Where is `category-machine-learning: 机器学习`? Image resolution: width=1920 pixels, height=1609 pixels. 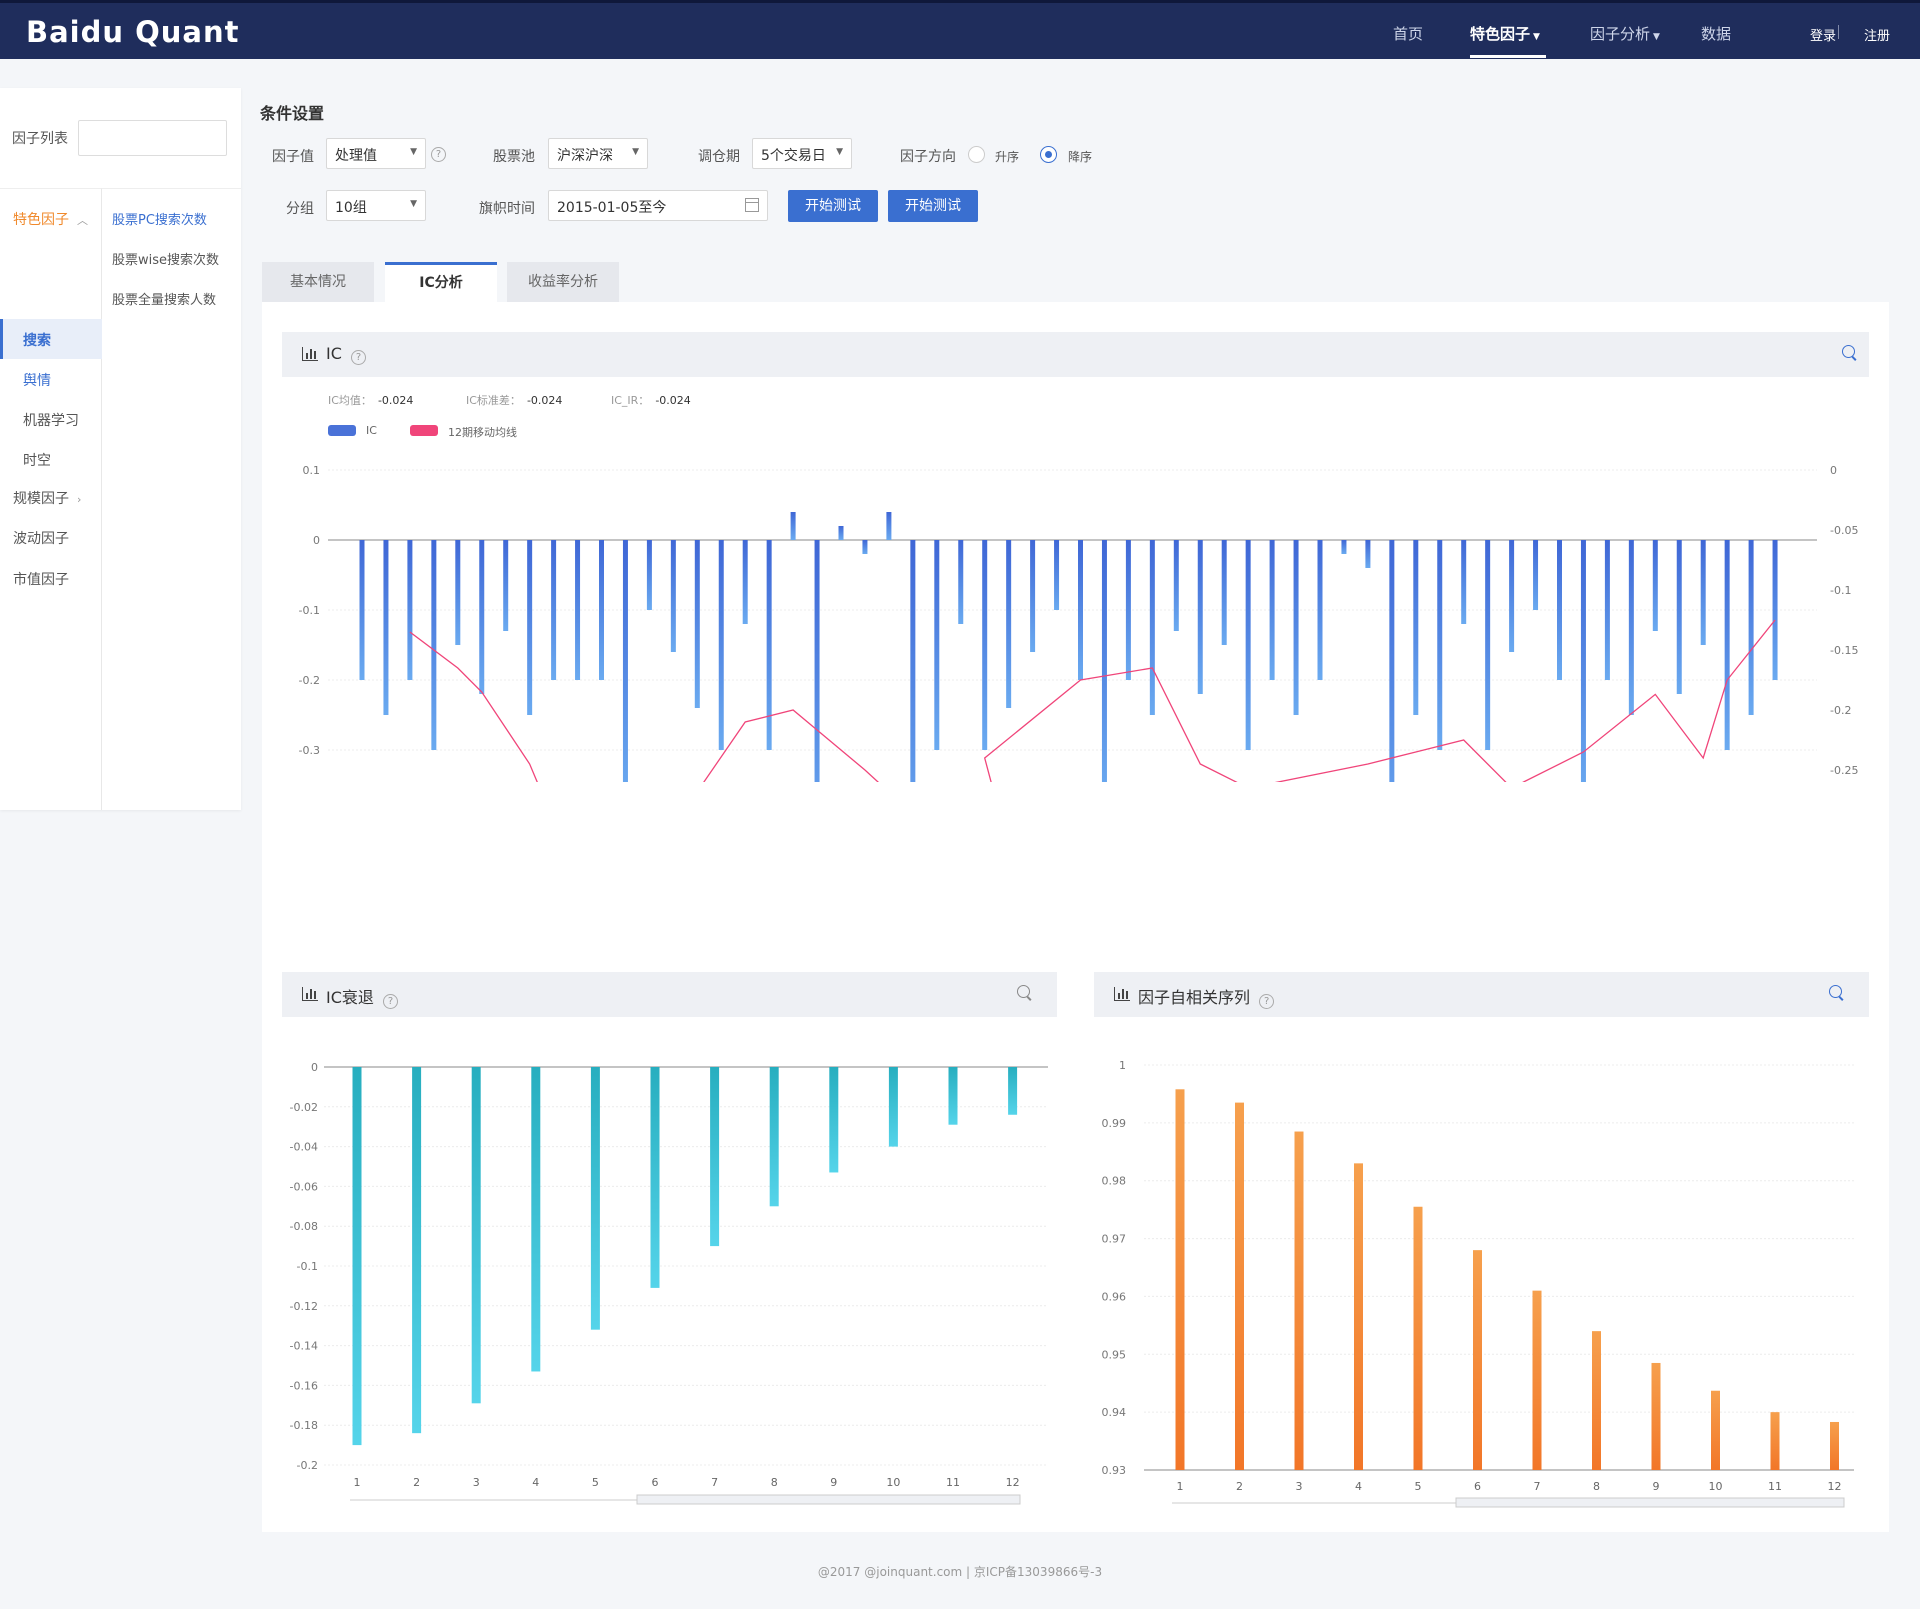 category-machine-learning: 机器学习 is located at coordinates (51, 420).